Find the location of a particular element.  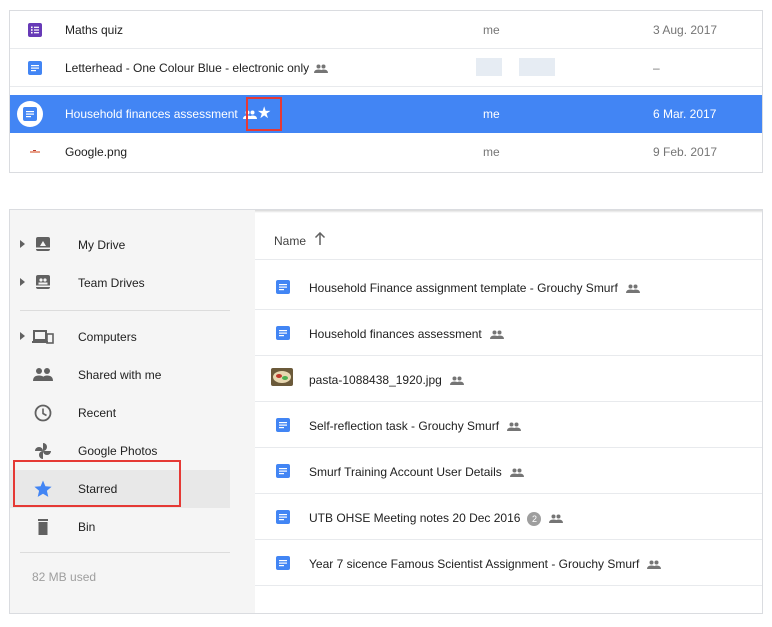

sidebar-item-label: Bin is located at coordinates (87, 527).